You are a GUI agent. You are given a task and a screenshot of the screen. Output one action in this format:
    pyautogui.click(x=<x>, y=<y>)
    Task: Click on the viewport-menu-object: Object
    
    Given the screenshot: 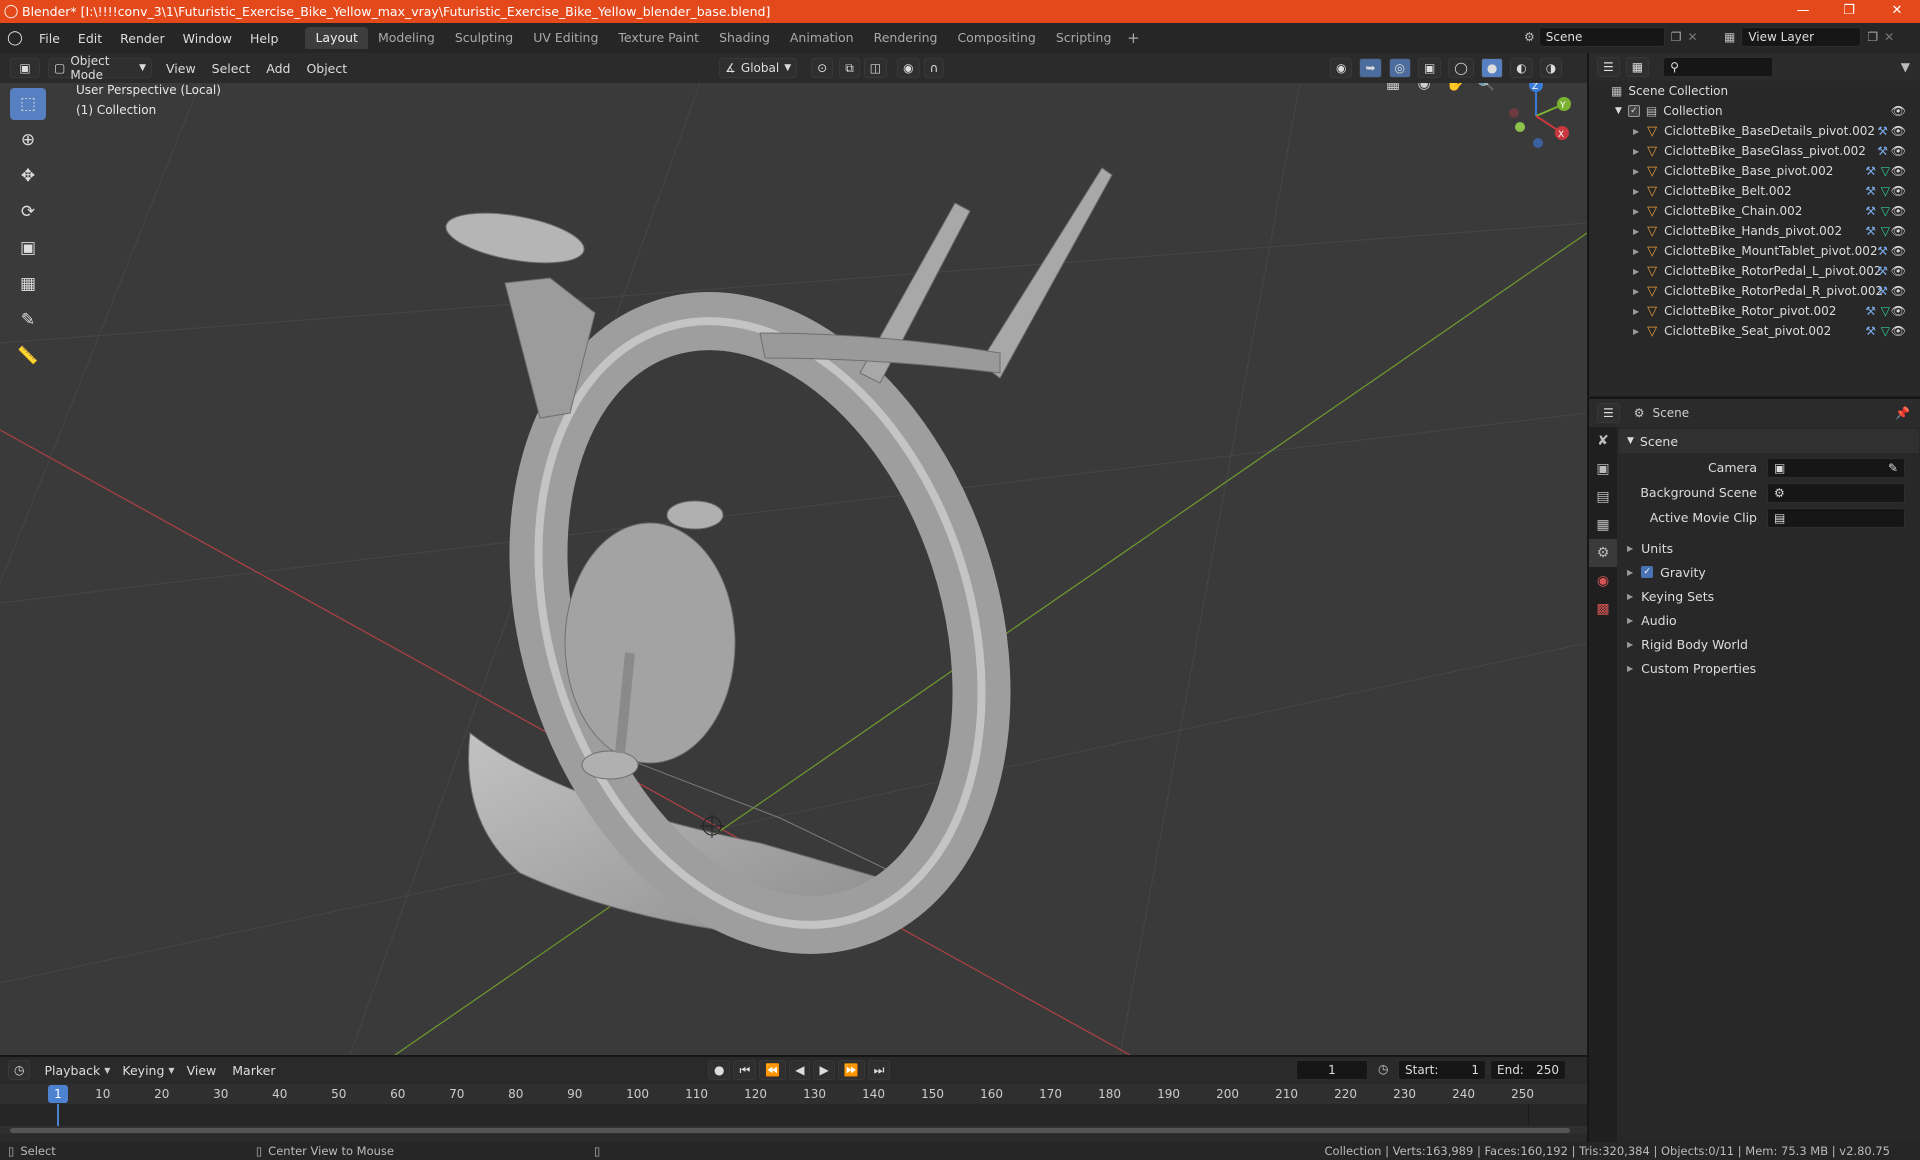 What is the action you would take?
    pyautogui.click(x=326, y=68)
    